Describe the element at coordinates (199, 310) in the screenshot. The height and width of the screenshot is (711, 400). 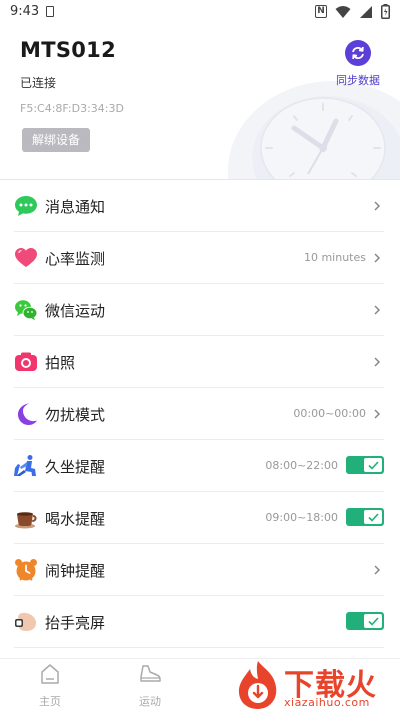
I see `setting-wechat-sport: 微信运动` at that location.